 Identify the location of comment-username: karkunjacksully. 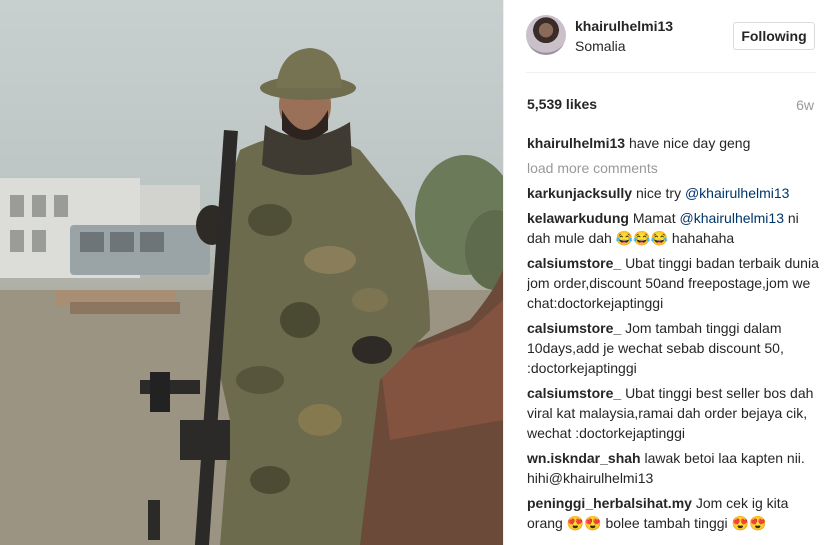
(579, 193).